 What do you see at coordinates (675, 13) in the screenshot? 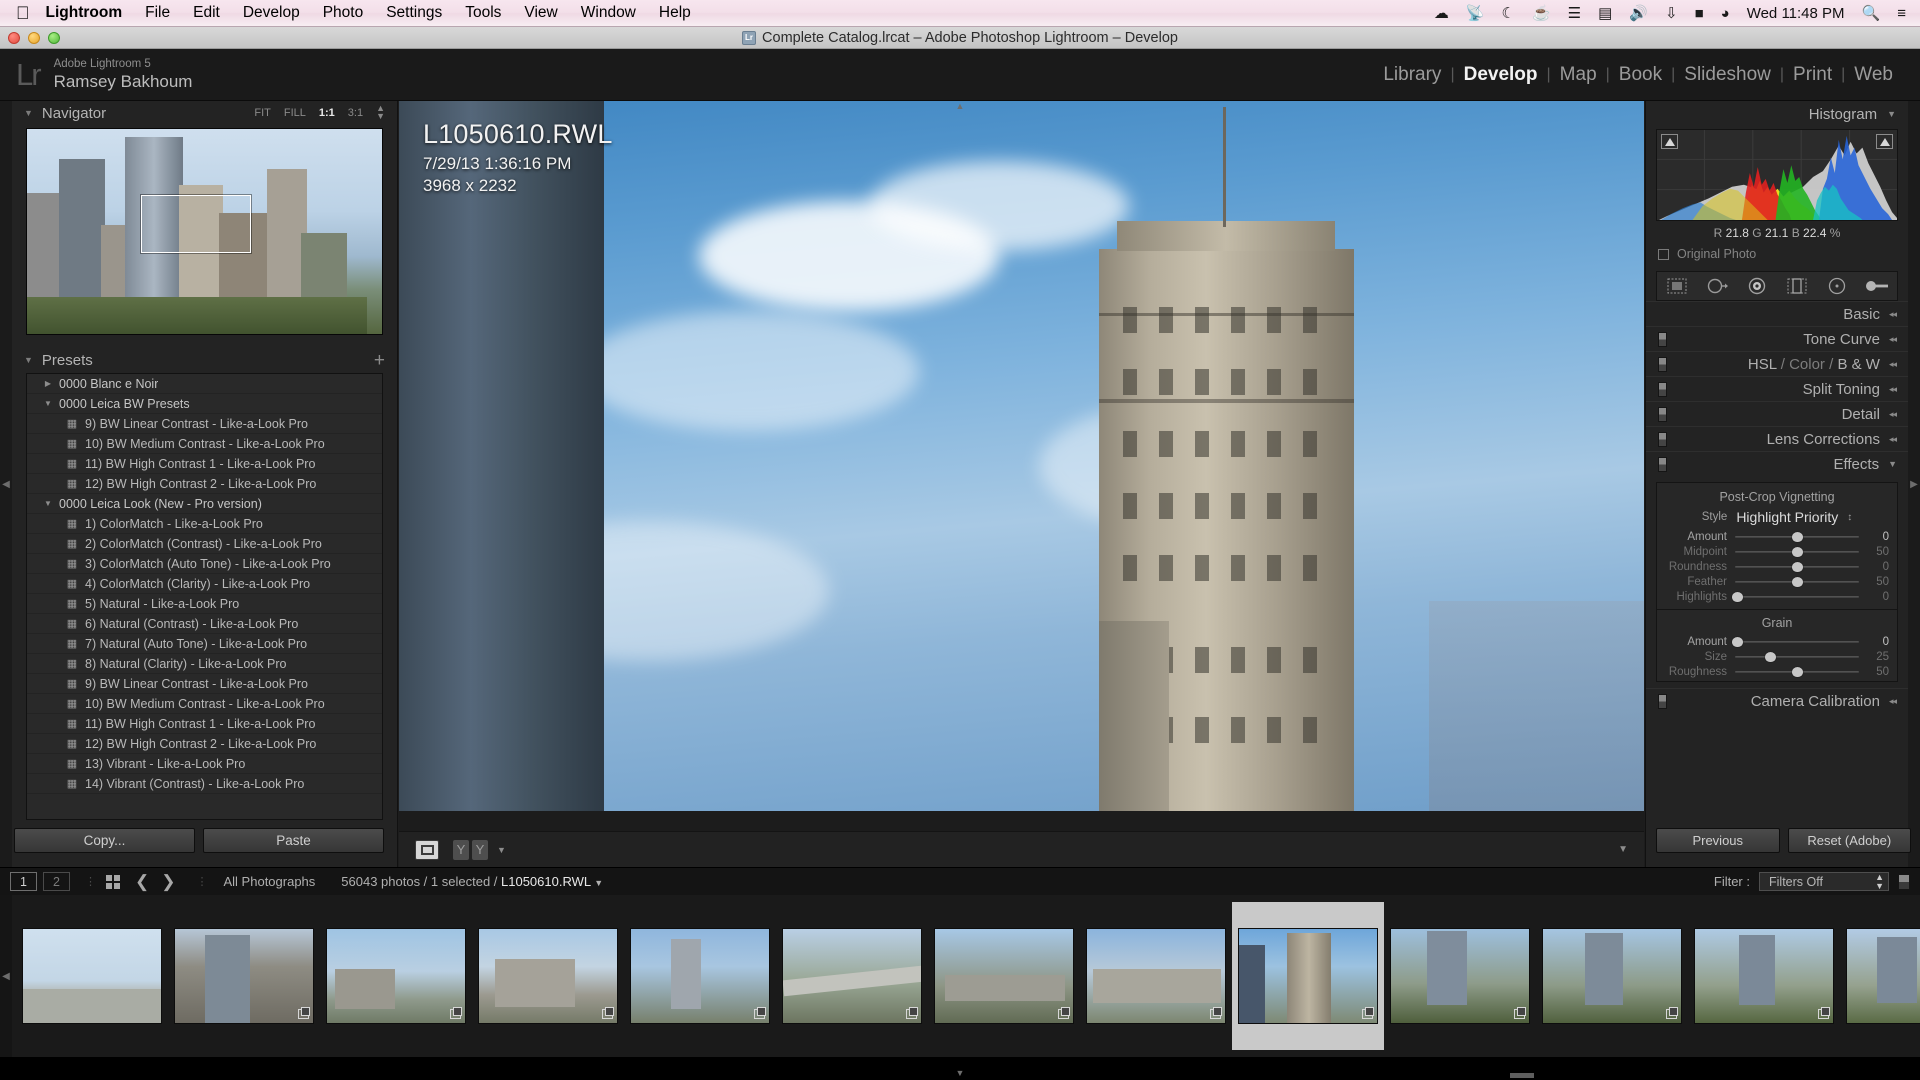
I see `menu-help: Help` at bounding box center [675, 13].